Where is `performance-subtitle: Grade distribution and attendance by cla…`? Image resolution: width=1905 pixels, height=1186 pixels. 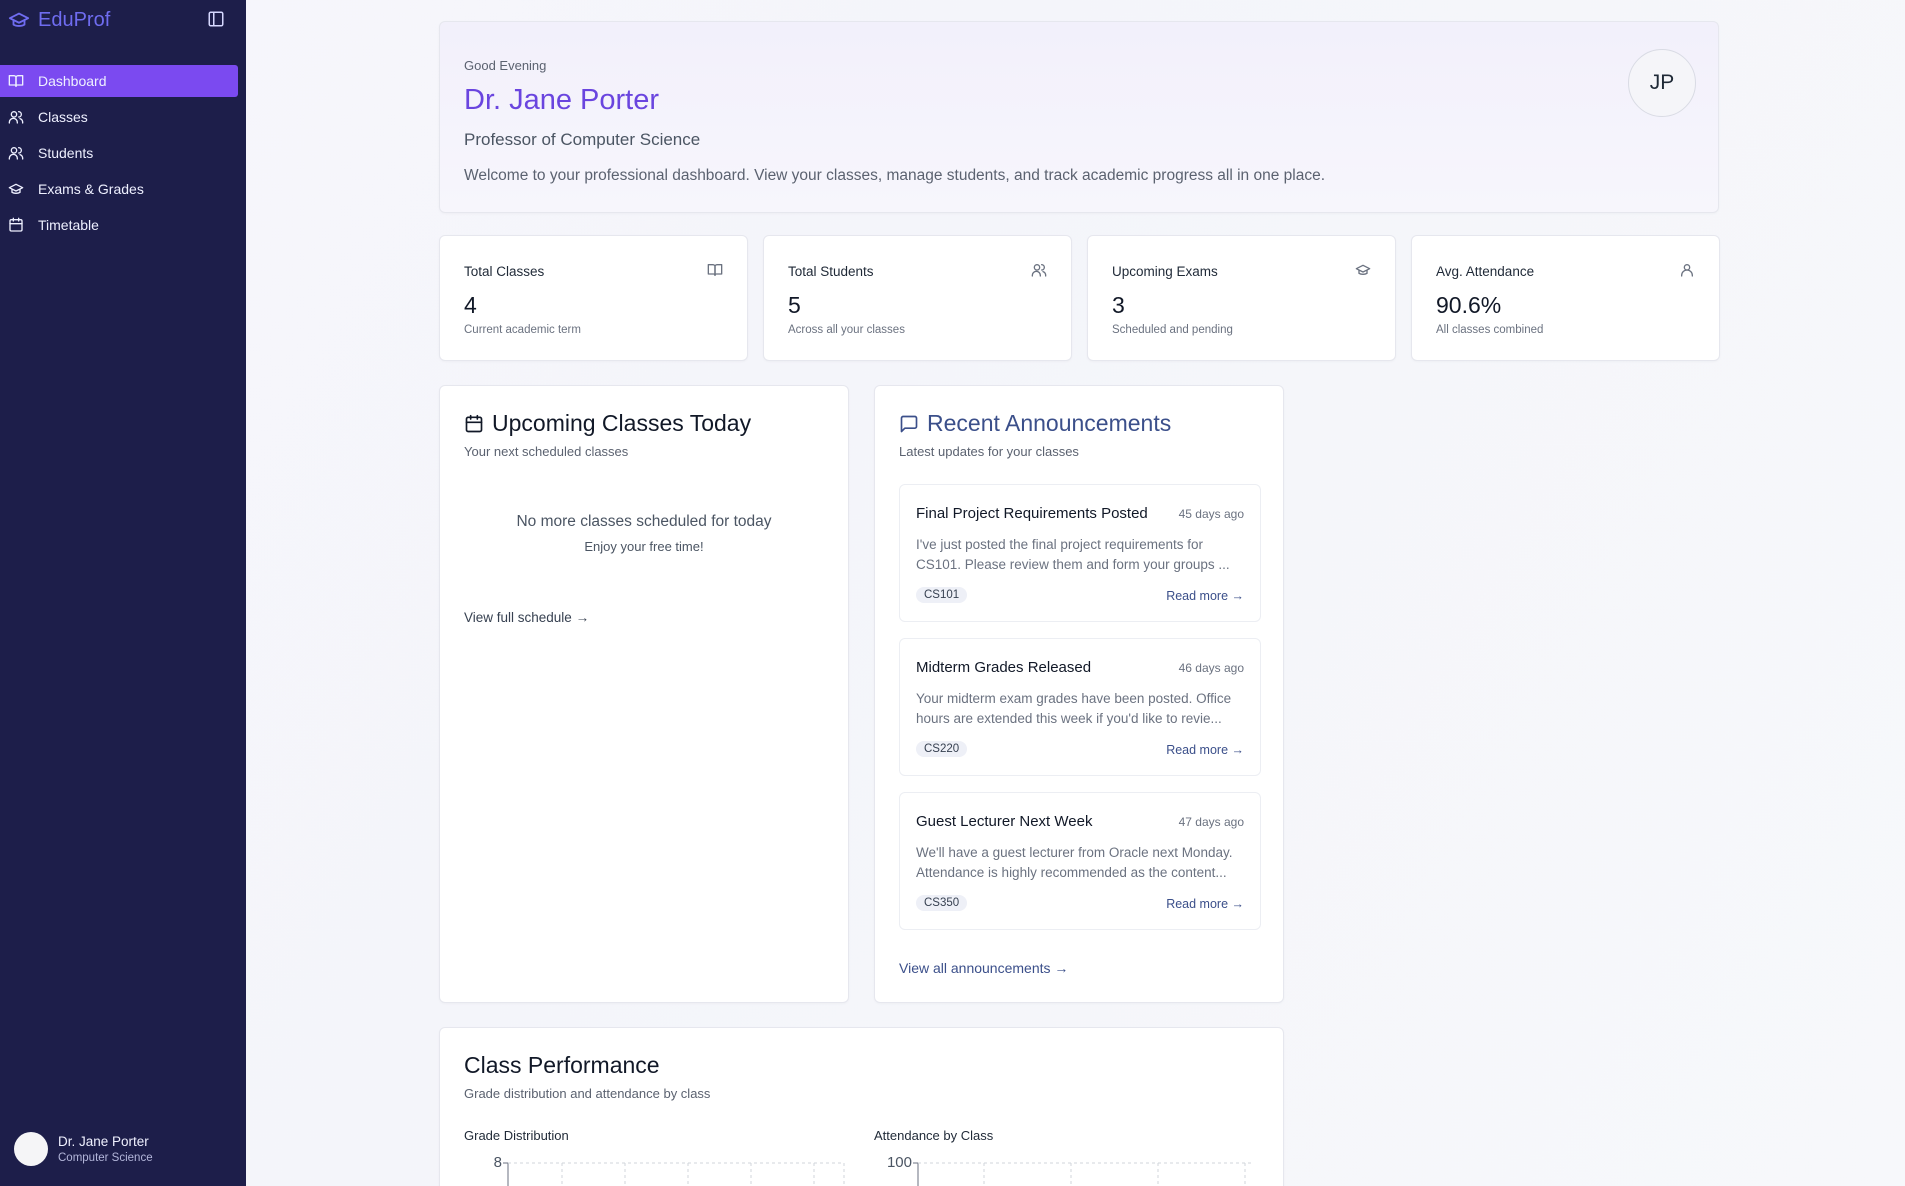
performance-subtitle: Grade distribution and attendance by cla… is located at coordinates (587, 1093).